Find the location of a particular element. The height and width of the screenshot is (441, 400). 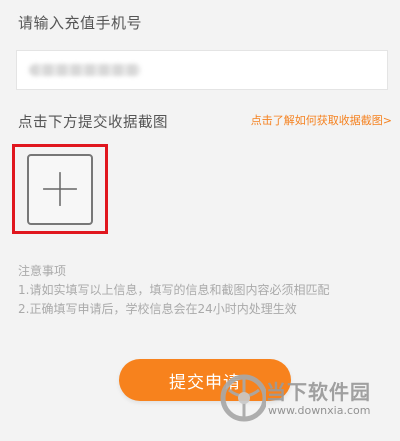

plus-icon is located at coordinates (60, 189).